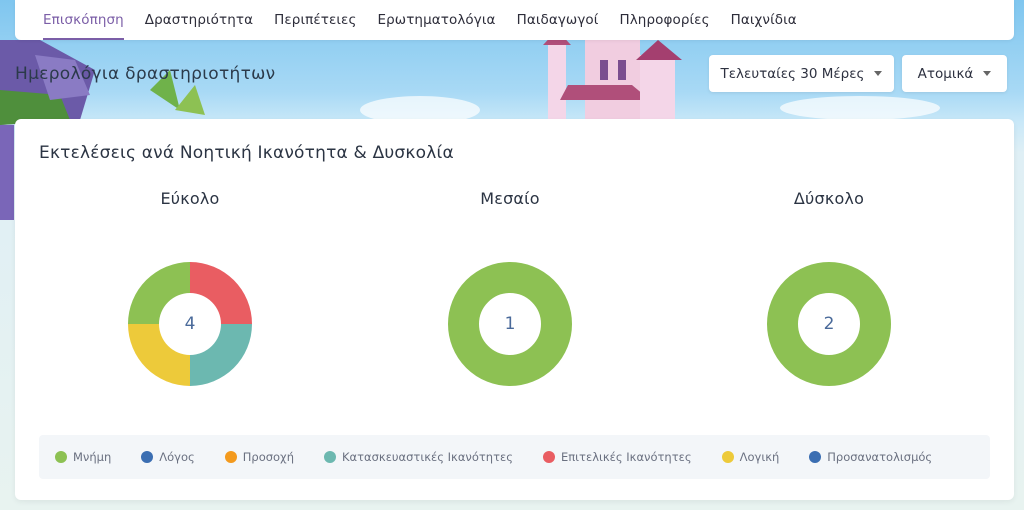 The image size is (1024, 510). I want to click on nav-tab-information: Πληροφορίες, so click(664, 20).